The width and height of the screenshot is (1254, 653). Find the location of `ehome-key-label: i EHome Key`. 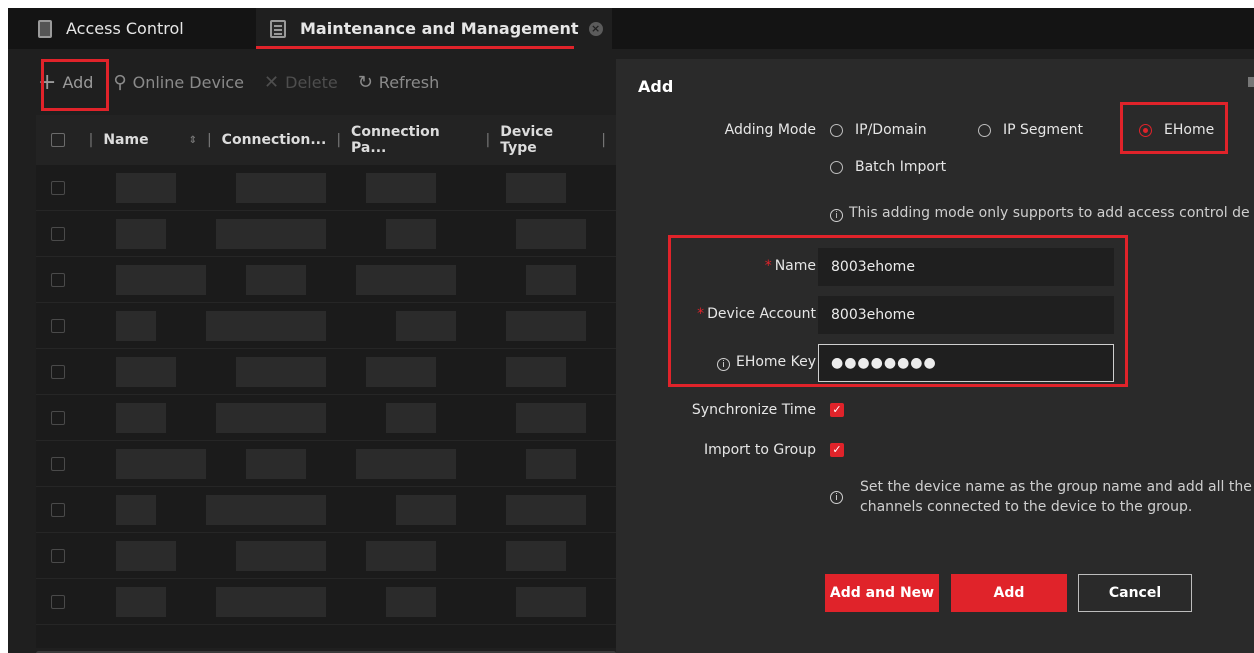

ehome-key-label: i EHome Key is located at coordinates (746, 362).